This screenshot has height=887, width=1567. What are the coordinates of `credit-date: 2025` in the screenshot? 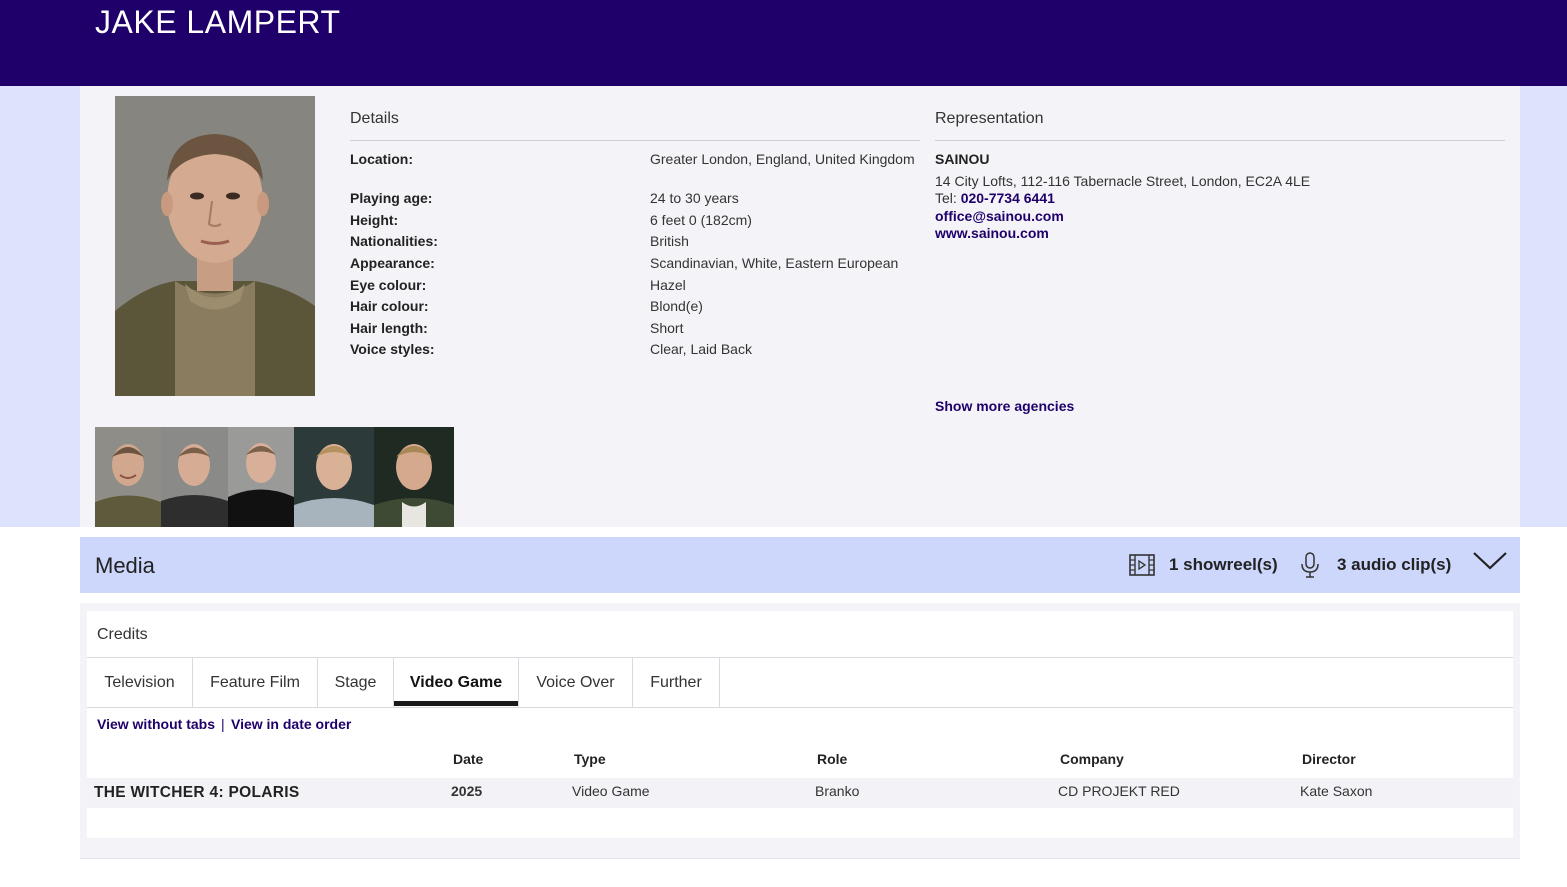 It's located at (467, 791).